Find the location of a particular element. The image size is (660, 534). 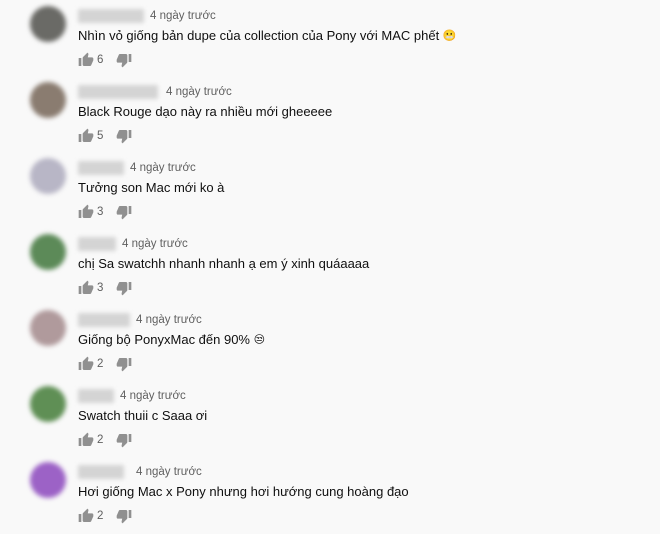

comment-text: Black Rouge dạo này ra nhiều mới gheeeee is located at coordinates (205, 112).